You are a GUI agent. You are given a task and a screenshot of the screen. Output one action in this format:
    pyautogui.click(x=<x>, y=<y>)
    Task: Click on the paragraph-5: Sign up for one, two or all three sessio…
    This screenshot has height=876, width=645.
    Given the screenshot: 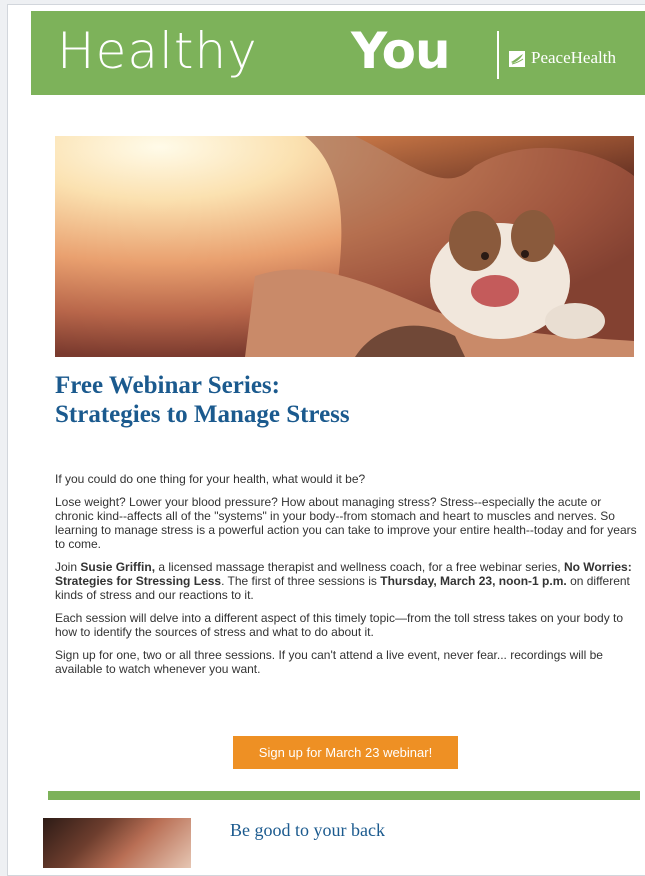 What is the action you would take?
    pyautogui.click(x=329, y=662)
    